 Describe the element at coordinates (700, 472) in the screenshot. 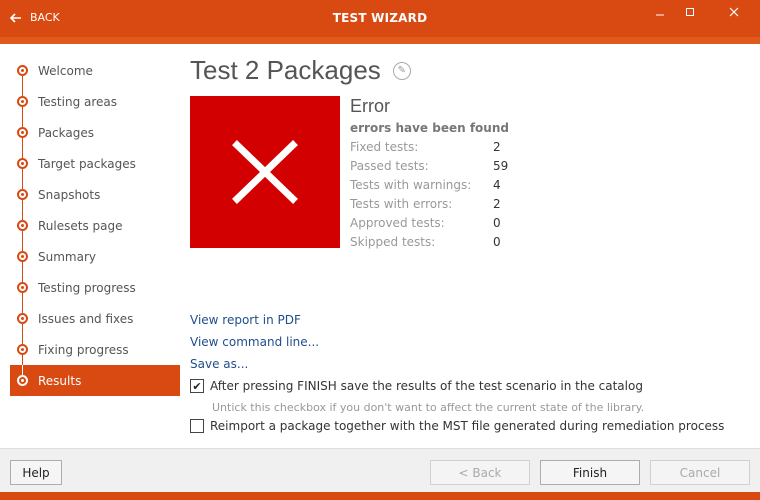

I see `cancel-button: Cancel` at that location.